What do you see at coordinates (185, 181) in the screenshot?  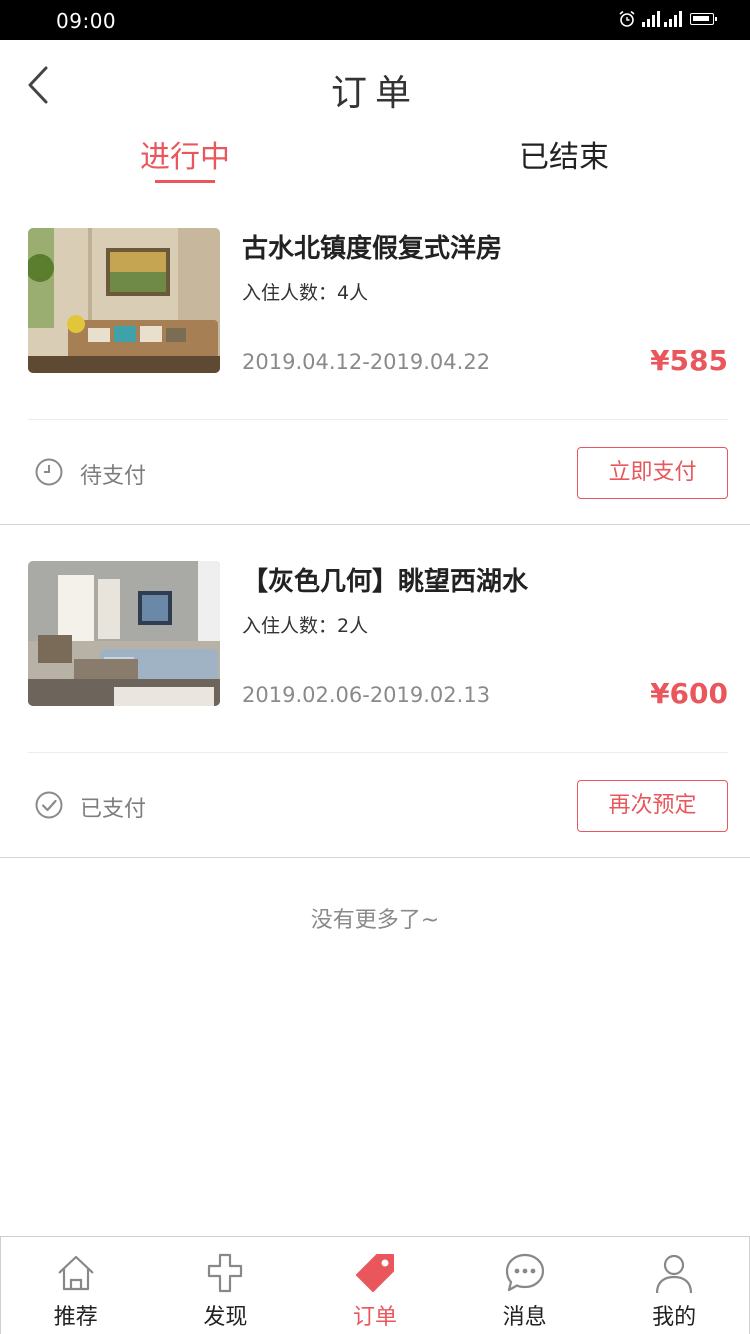 I see `active-tab-indicator` at bounding box center [185, 181].